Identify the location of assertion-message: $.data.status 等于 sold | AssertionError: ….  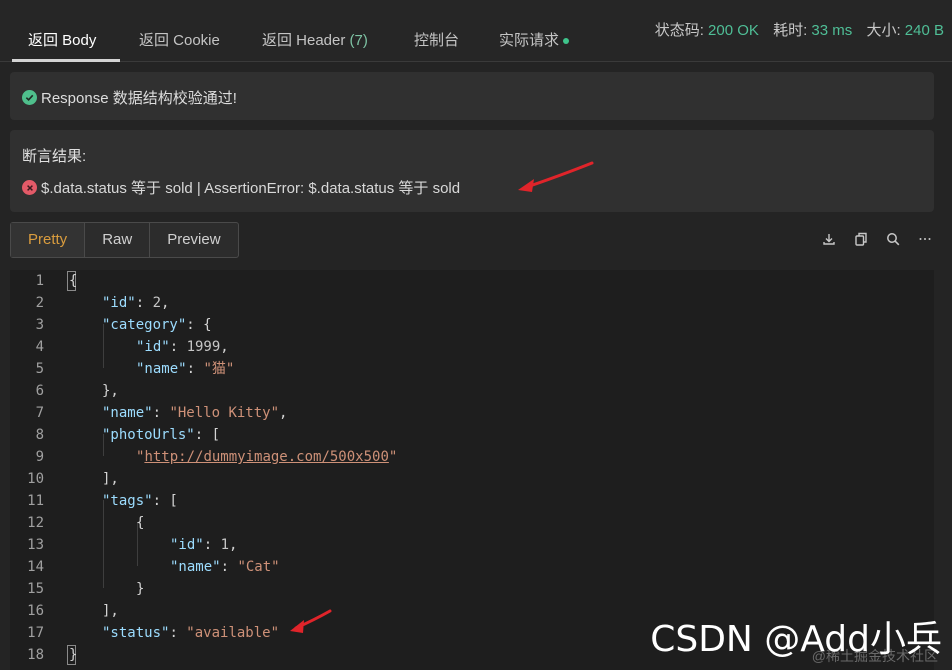
(251, 188).